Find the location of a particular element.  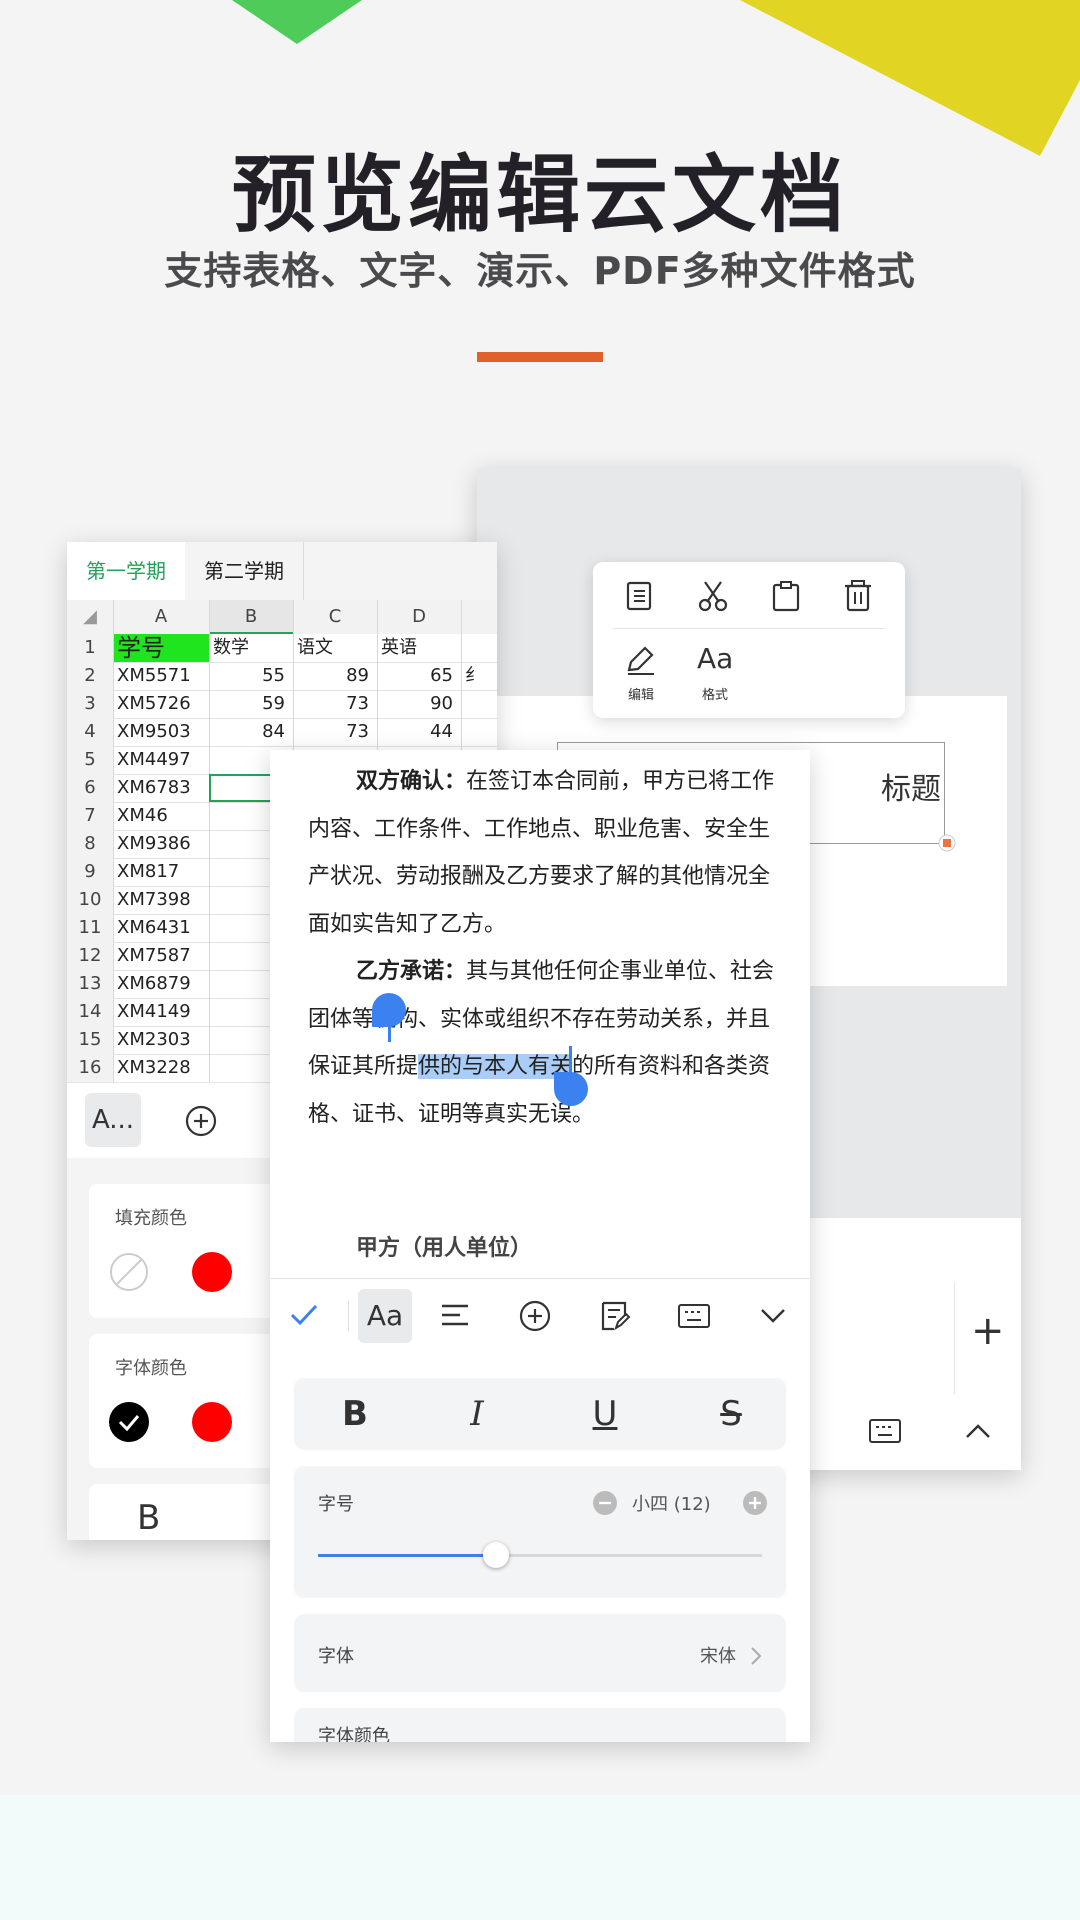

cell-a: XM817 is located at coordinates (161, 872).